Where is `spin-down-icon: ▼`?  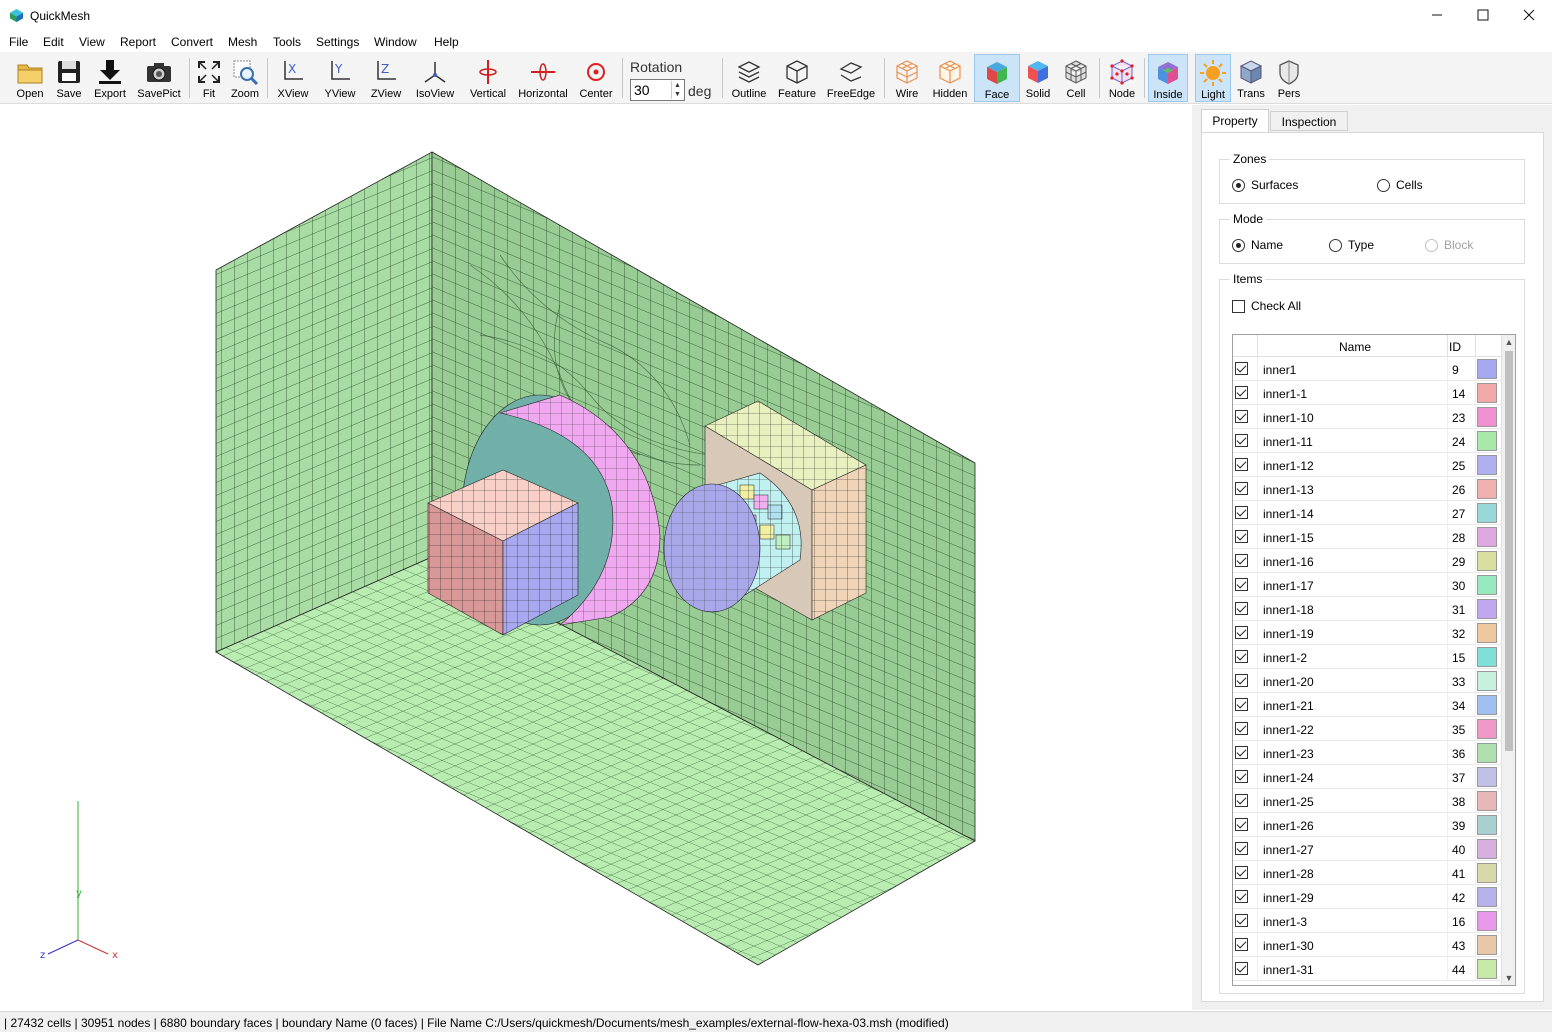
spin-down-icon: ▼ is located at coordinates (677, 94).